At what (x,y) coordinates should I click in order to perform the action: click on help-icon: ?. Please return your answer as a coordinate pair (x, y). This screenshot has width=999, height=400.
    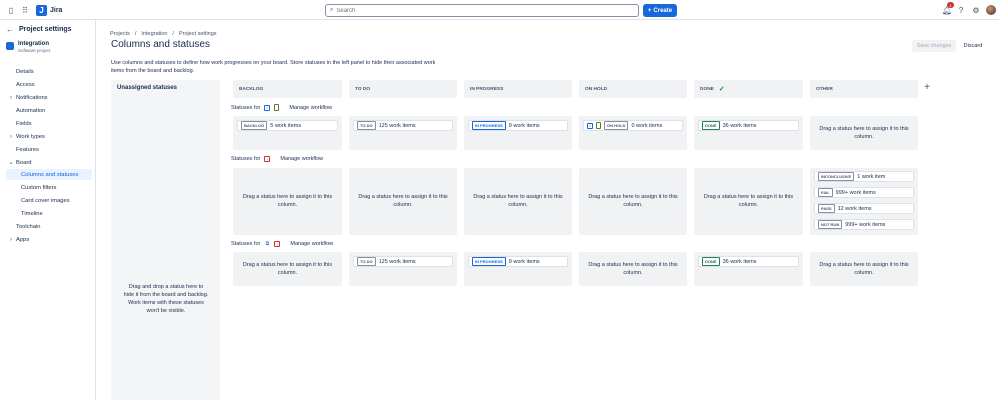
    Looking at the image, I should click on (961, 10).